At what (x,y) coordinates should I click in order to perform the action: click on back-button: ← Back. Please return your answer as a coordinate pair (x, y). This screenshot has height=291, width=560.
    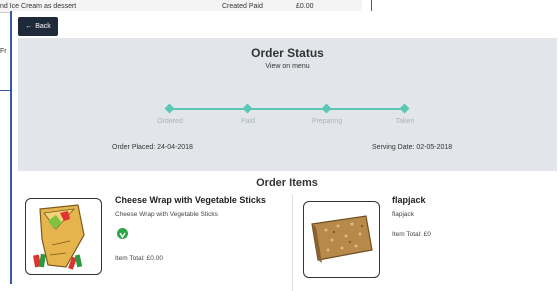
    Looking at the image, I should click on (38, 26).